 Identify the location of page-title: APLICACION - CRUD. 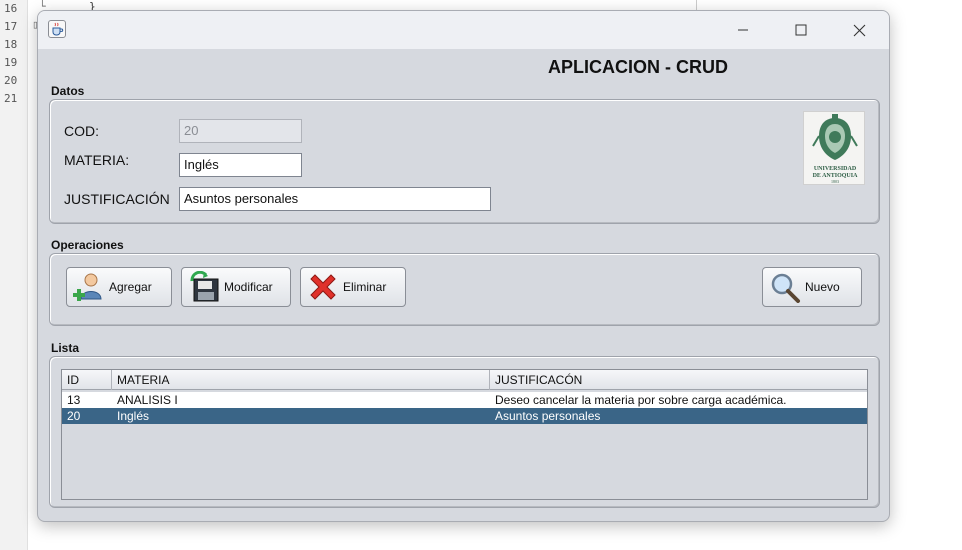
(638, 67).